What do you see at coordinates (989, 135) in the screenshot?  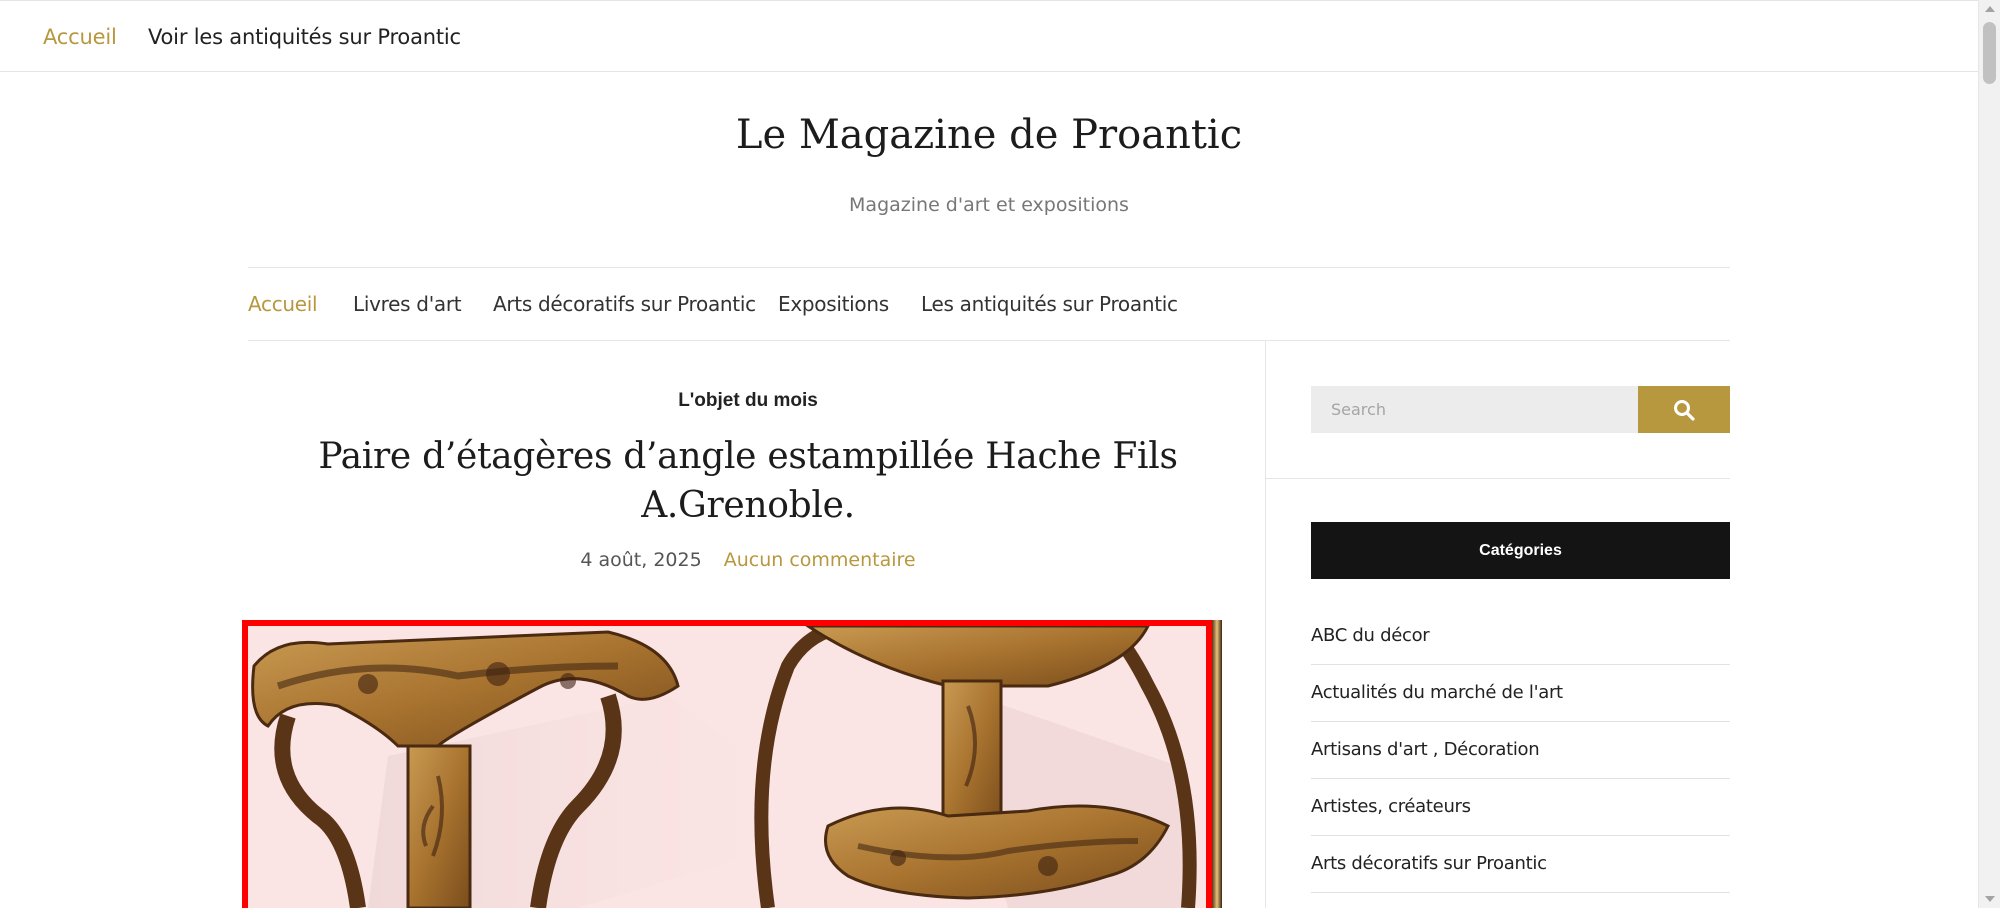 I see `site-title: Le Magazine de Proantic` at bounding box center [989, 135].